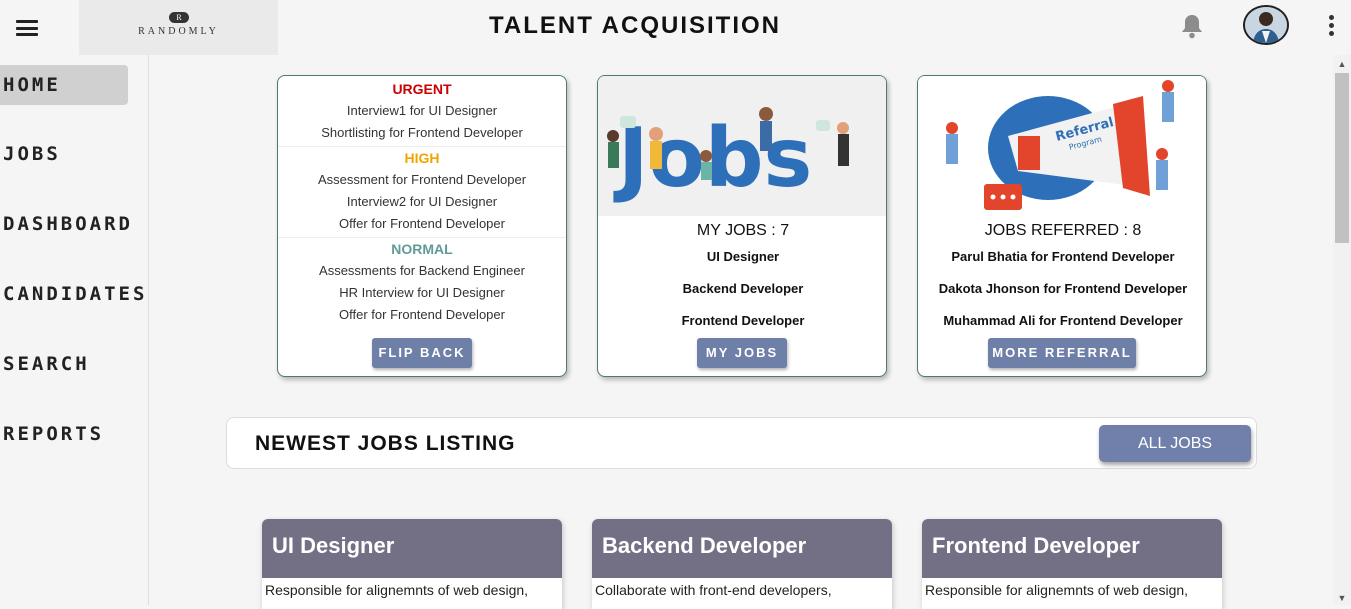  Describe the element at coordinates (742, 288) in the screenshot. I see `my-job-item: Backend Developer` at that location.